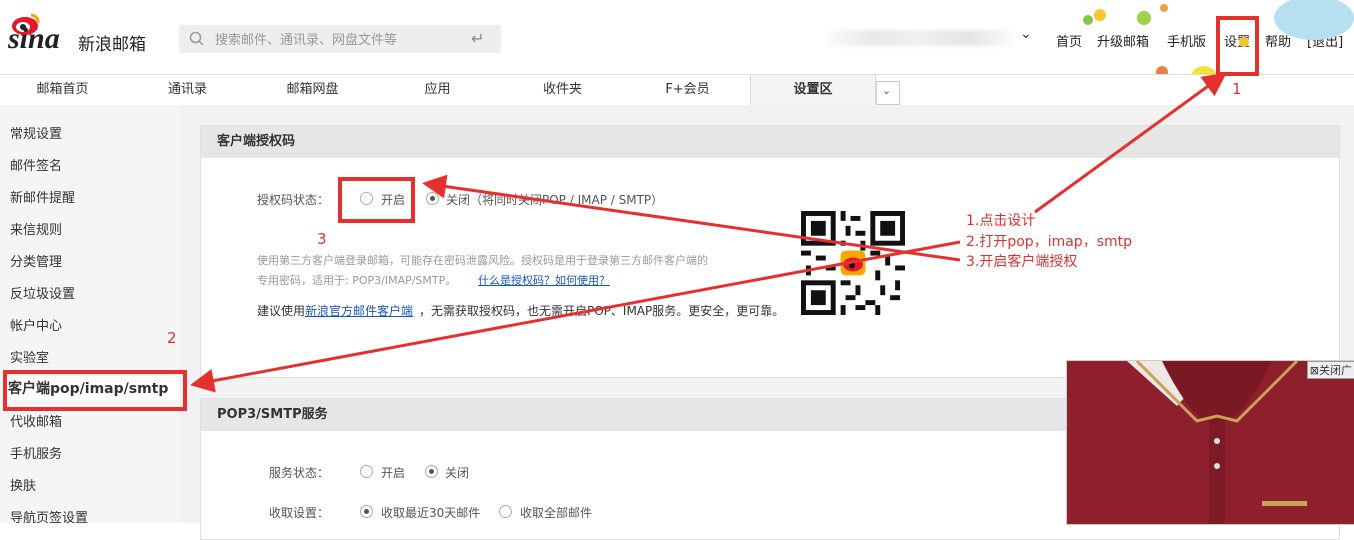  I want to click on auth-help-link: 什么是授权码？如何使用？, so click(544, 280).